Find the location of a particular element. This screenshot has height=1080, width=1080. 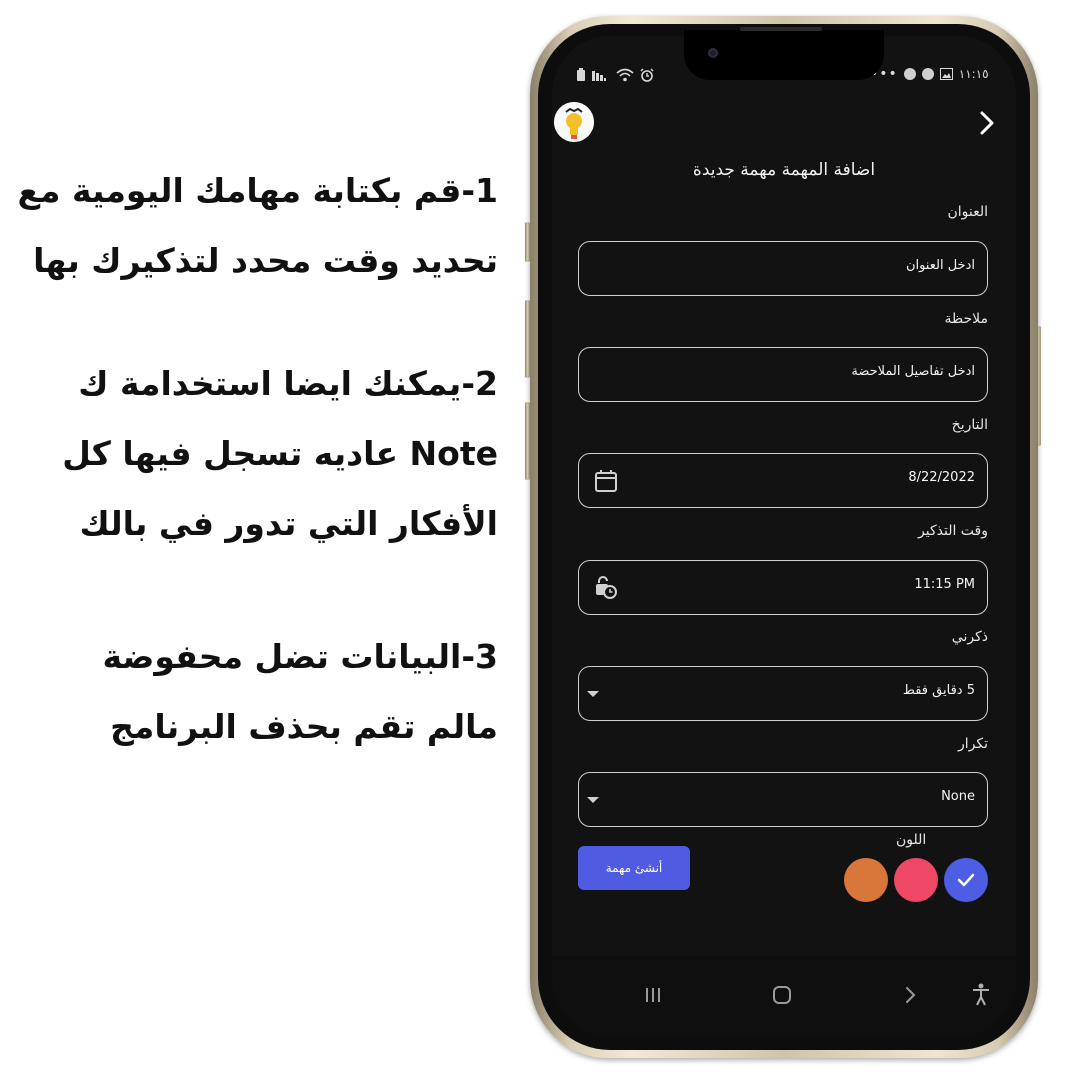

calendar-icon is located at coordinates (606, 481).